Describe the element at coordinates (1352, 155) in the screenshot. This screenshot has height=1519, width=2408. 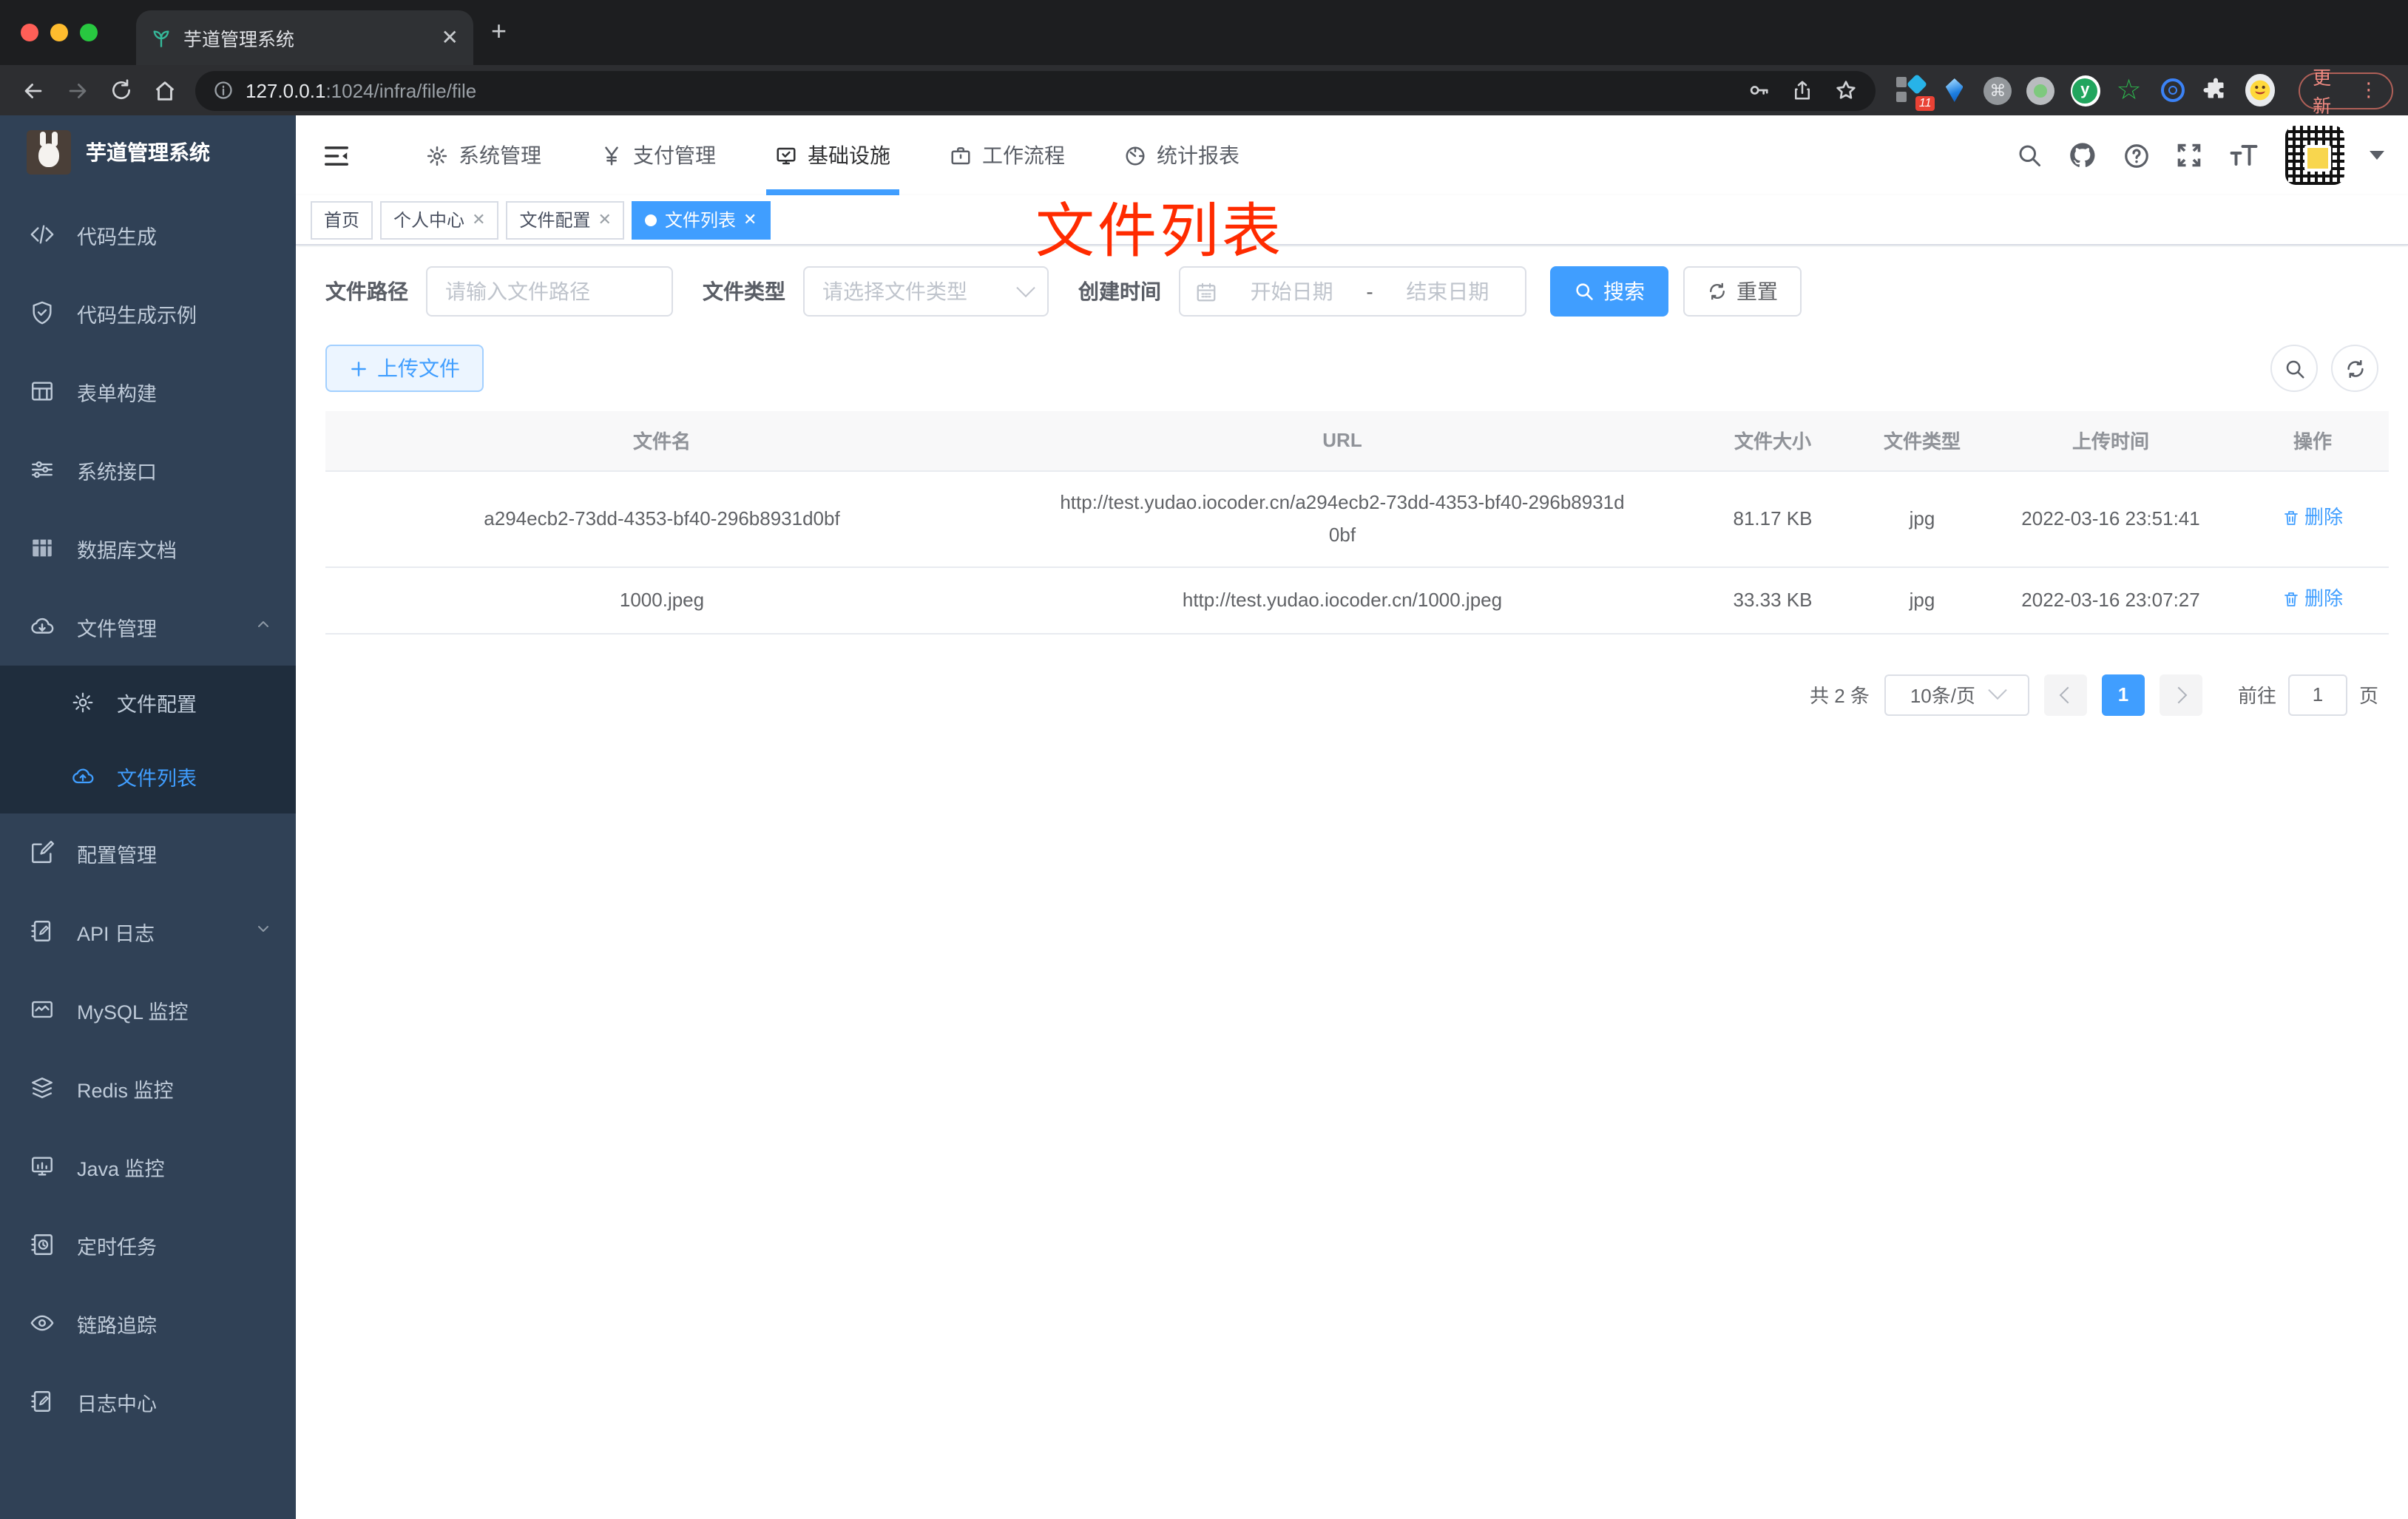
I see `app-header: 系统管理 支付管理 基础设施 工作流程 统计报表` at that location.